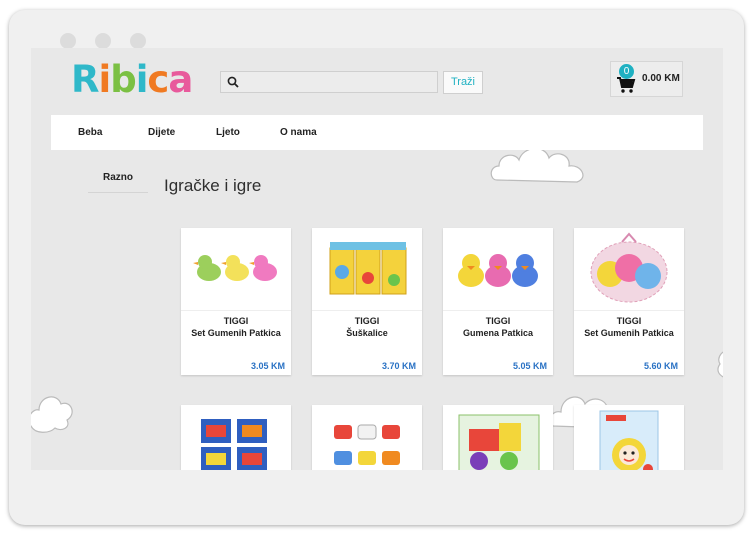  What do you see at coordinates (161, 132) in the screenshot?
I see `nav-item-dijete: Dijete` at bounding box center [161, 132].